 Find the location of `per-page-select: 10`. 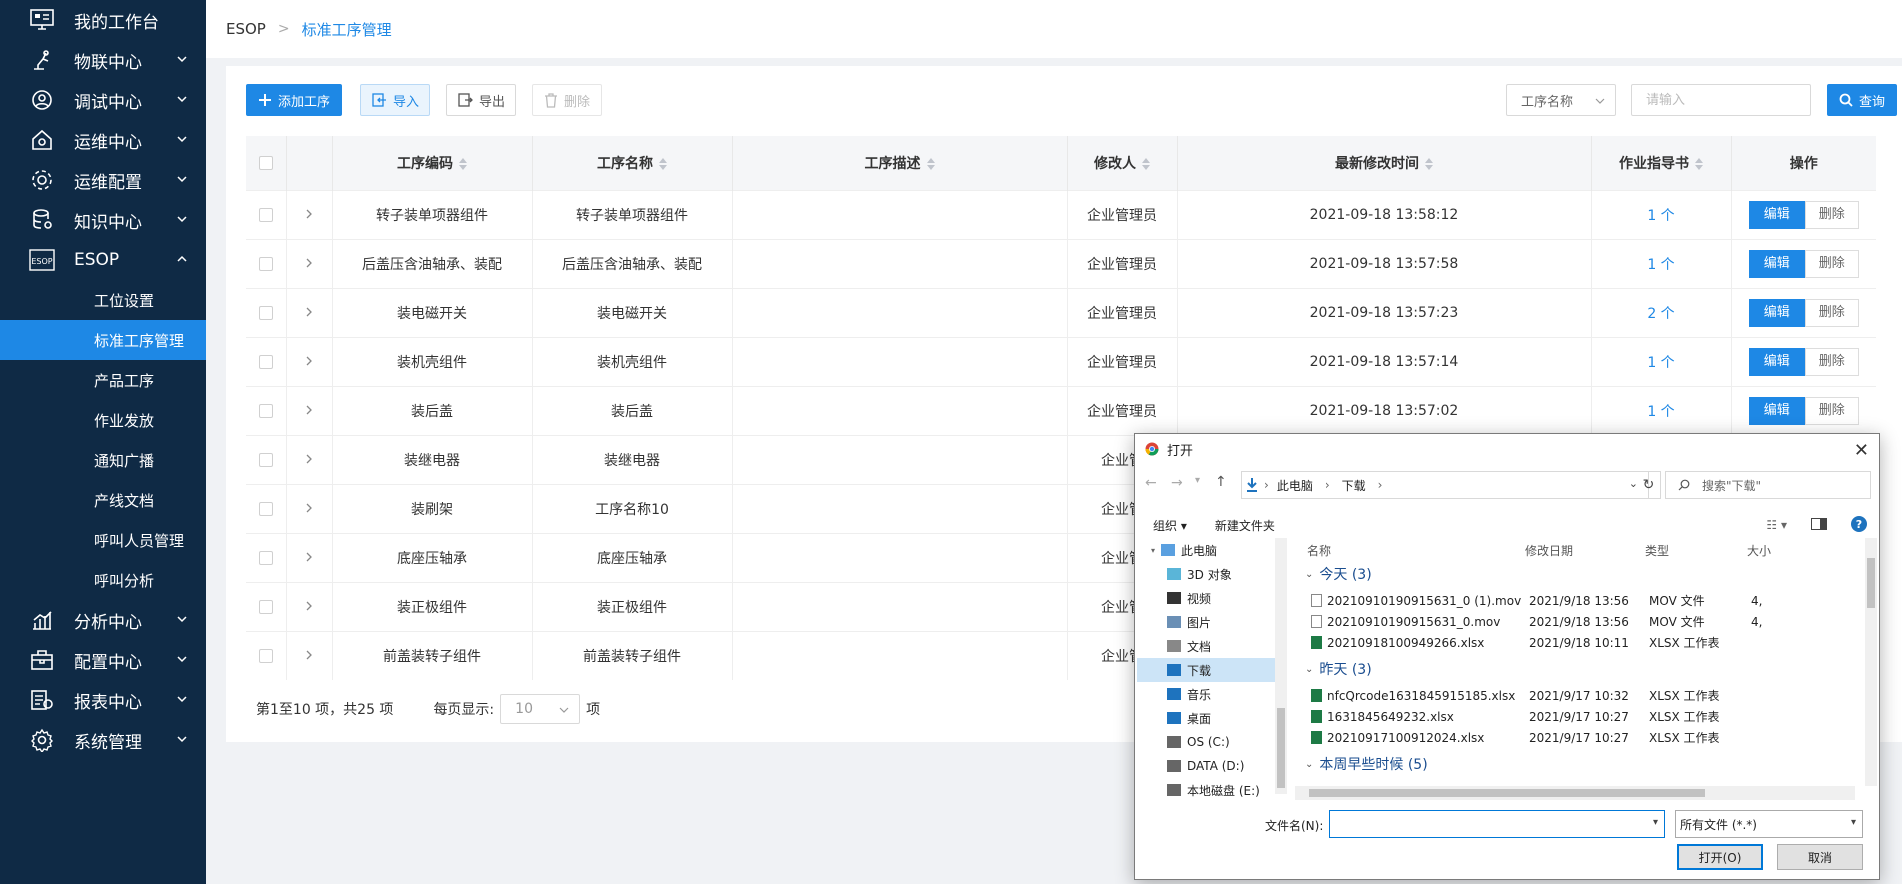

per-page-select: 10 is located at coordinates (540, 709).